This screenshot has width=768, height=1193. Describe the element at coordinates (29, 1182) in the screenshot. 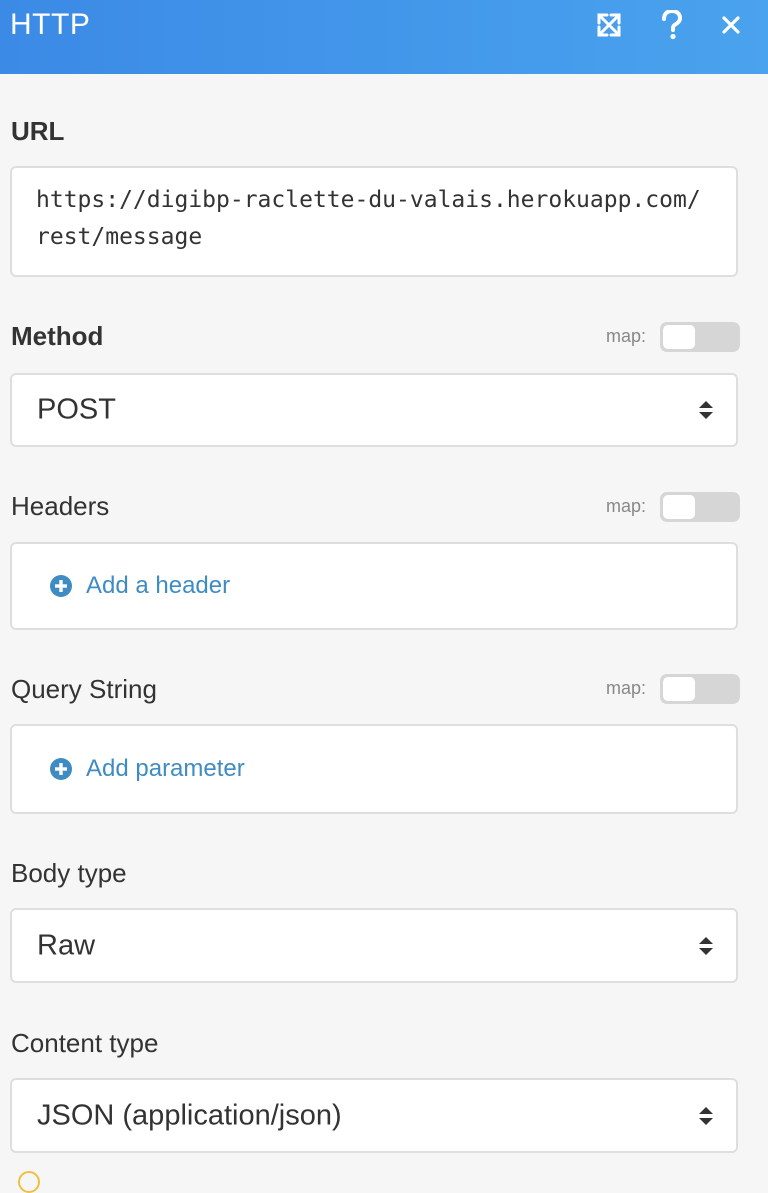

I see `hint-icon` at that location.